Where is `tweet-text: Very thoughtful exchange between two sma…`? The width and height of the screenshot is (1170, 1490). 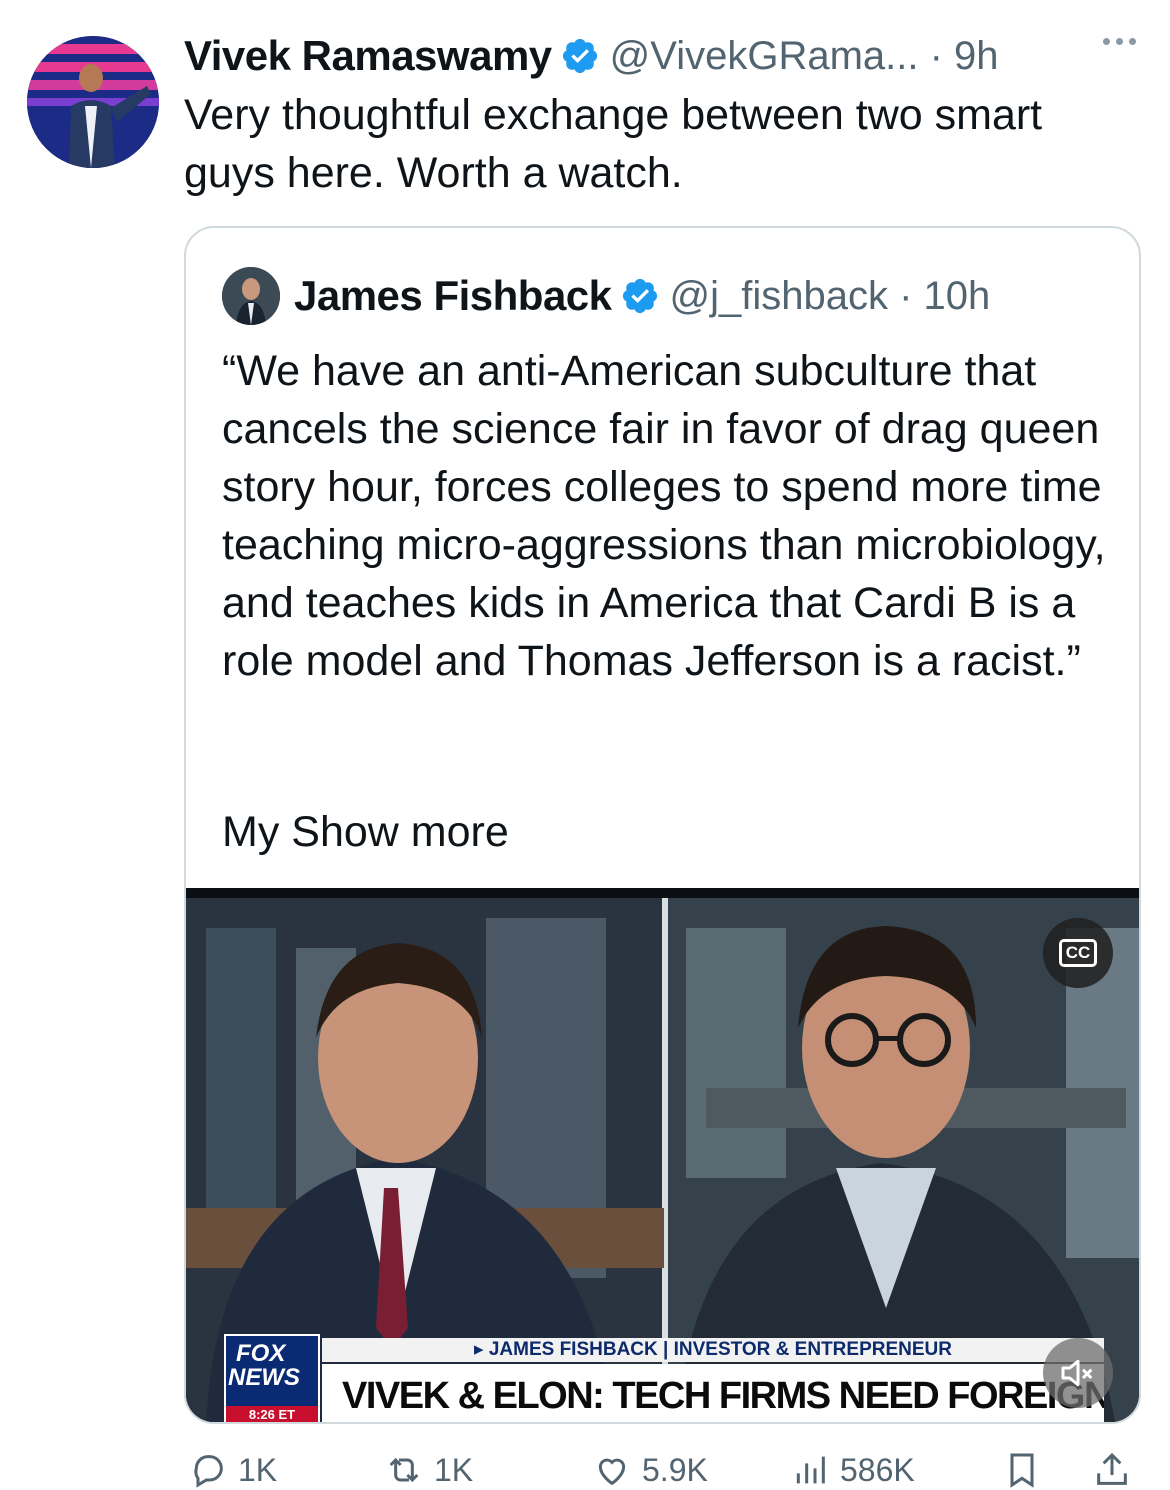 tweet-text: Very thoughtful exchange between two sma… is located at coordinates (613, 144).